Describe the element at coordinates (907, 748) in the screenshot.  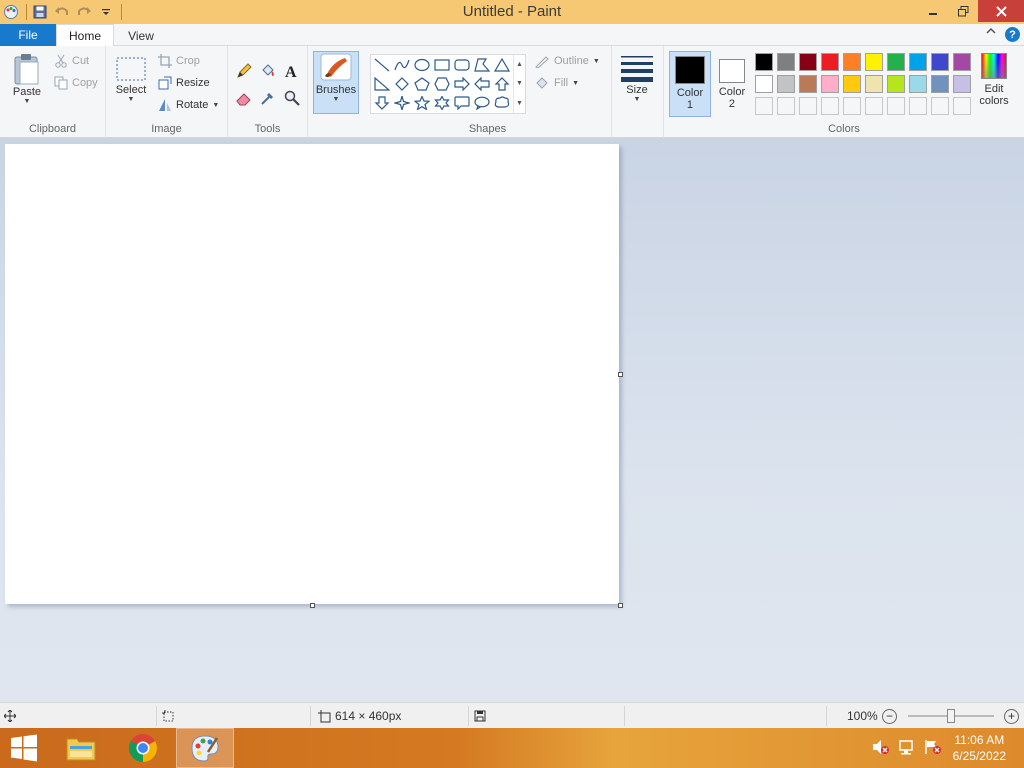
I see `network-icon` at that location.